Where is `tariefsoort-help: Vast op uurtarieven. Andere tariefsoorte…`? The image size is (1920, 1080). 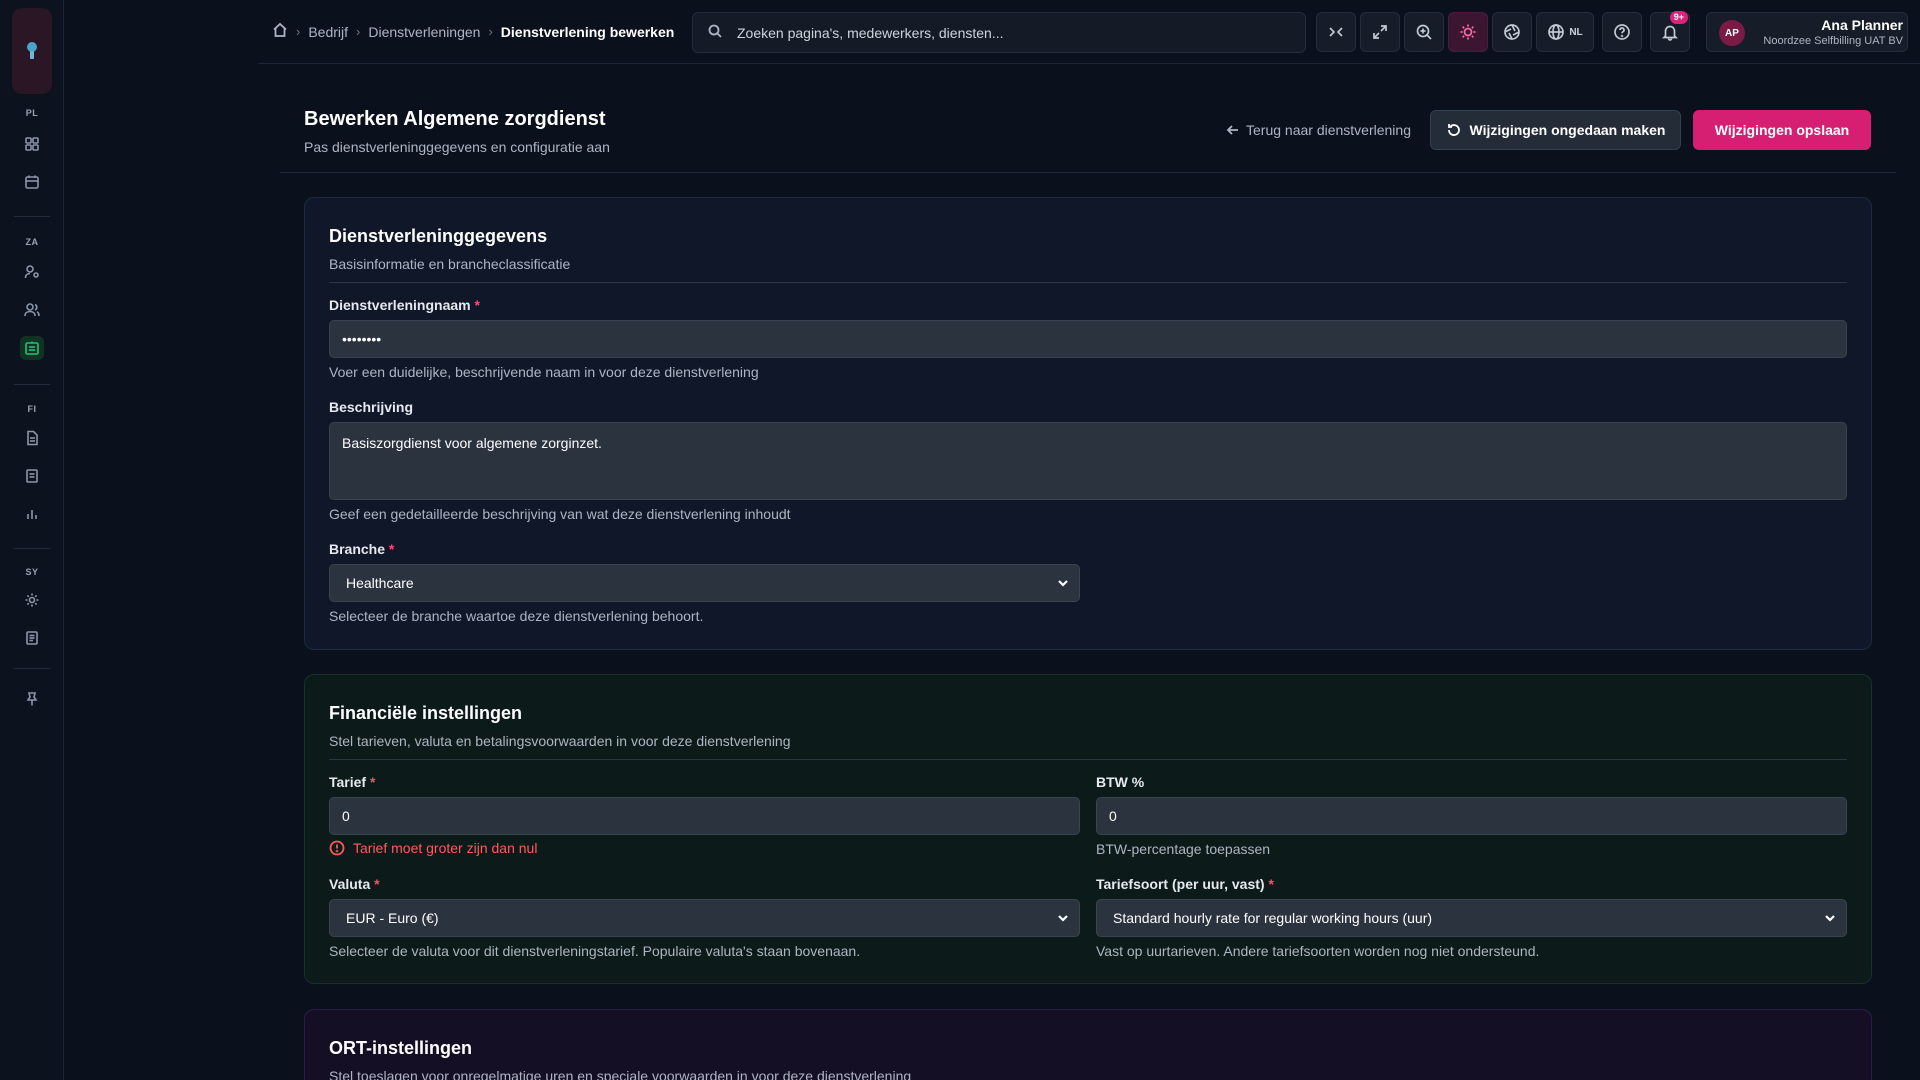 tariefsoort-help: Vast op uurtarieven. Andere tariefsoorte… is located at coordinates (1318, 951).